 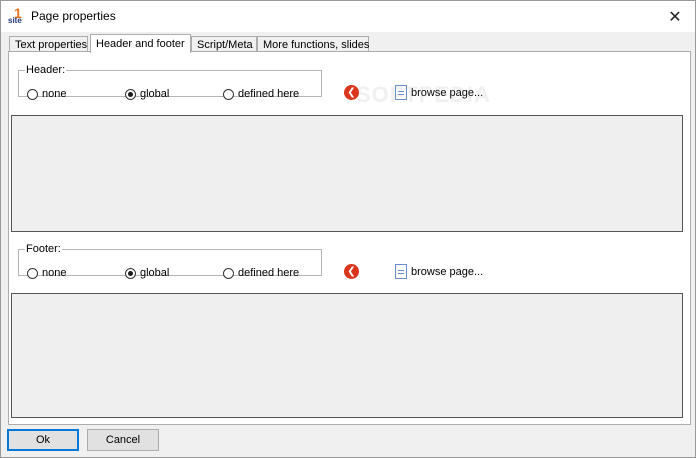 I want to click on app-icon: 1 site, so click(x=17, y=15).